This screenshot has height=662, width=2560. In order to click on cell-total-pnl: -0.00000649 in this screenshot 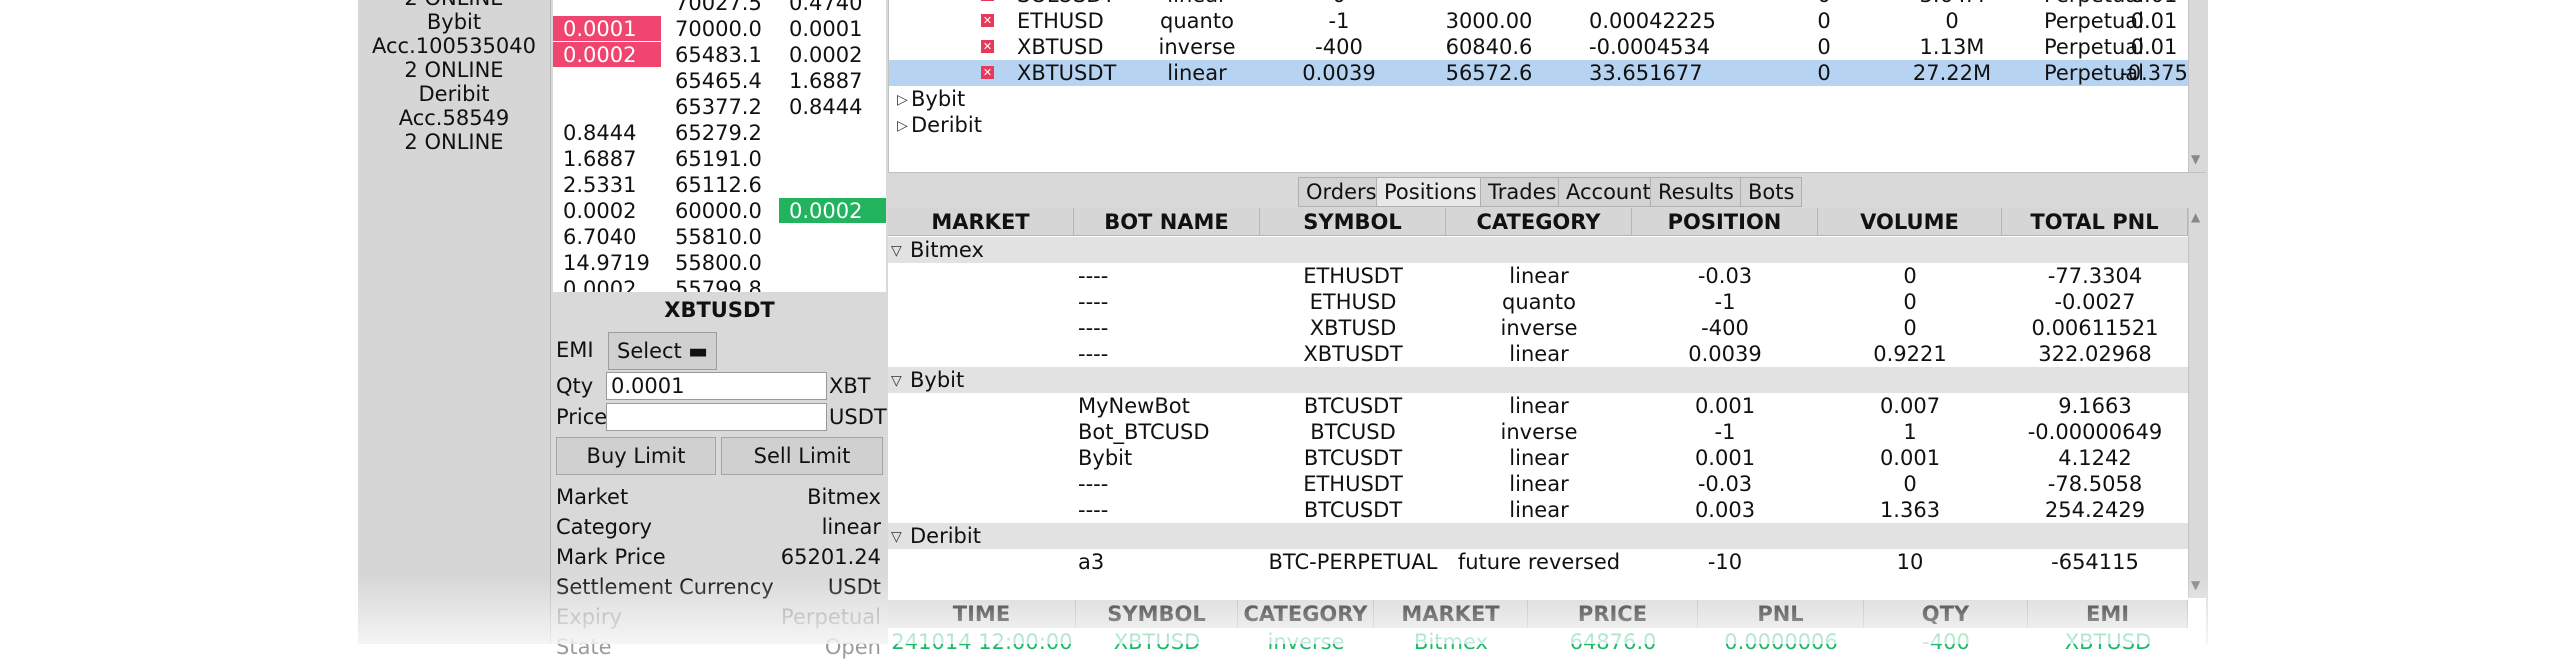, I will do `click(2095, 432)`.